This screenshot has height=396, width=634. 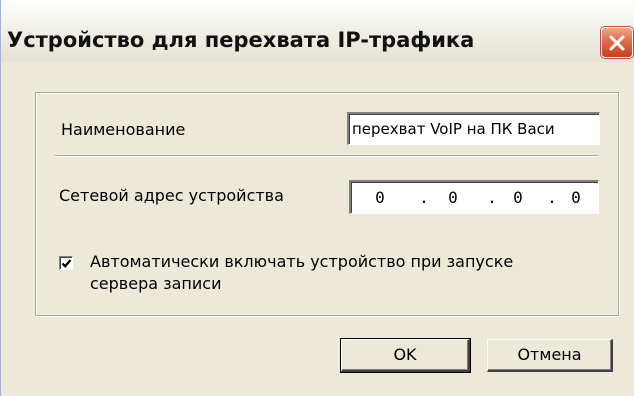 What do you see at coordinates (518, 197) in the screenshot?
I see `ip-octet-3: 0` at bounding box center [518, 197].